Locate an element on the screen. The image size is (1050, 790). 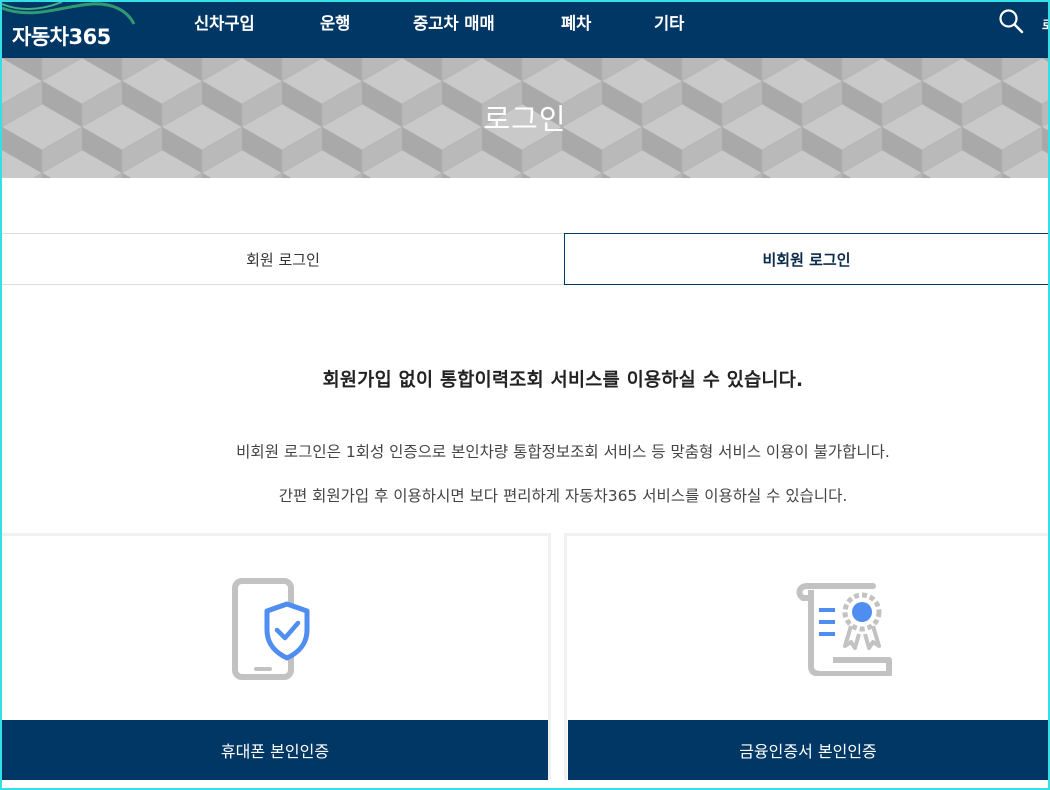
search-icon is located at coordinates (1011, 21).